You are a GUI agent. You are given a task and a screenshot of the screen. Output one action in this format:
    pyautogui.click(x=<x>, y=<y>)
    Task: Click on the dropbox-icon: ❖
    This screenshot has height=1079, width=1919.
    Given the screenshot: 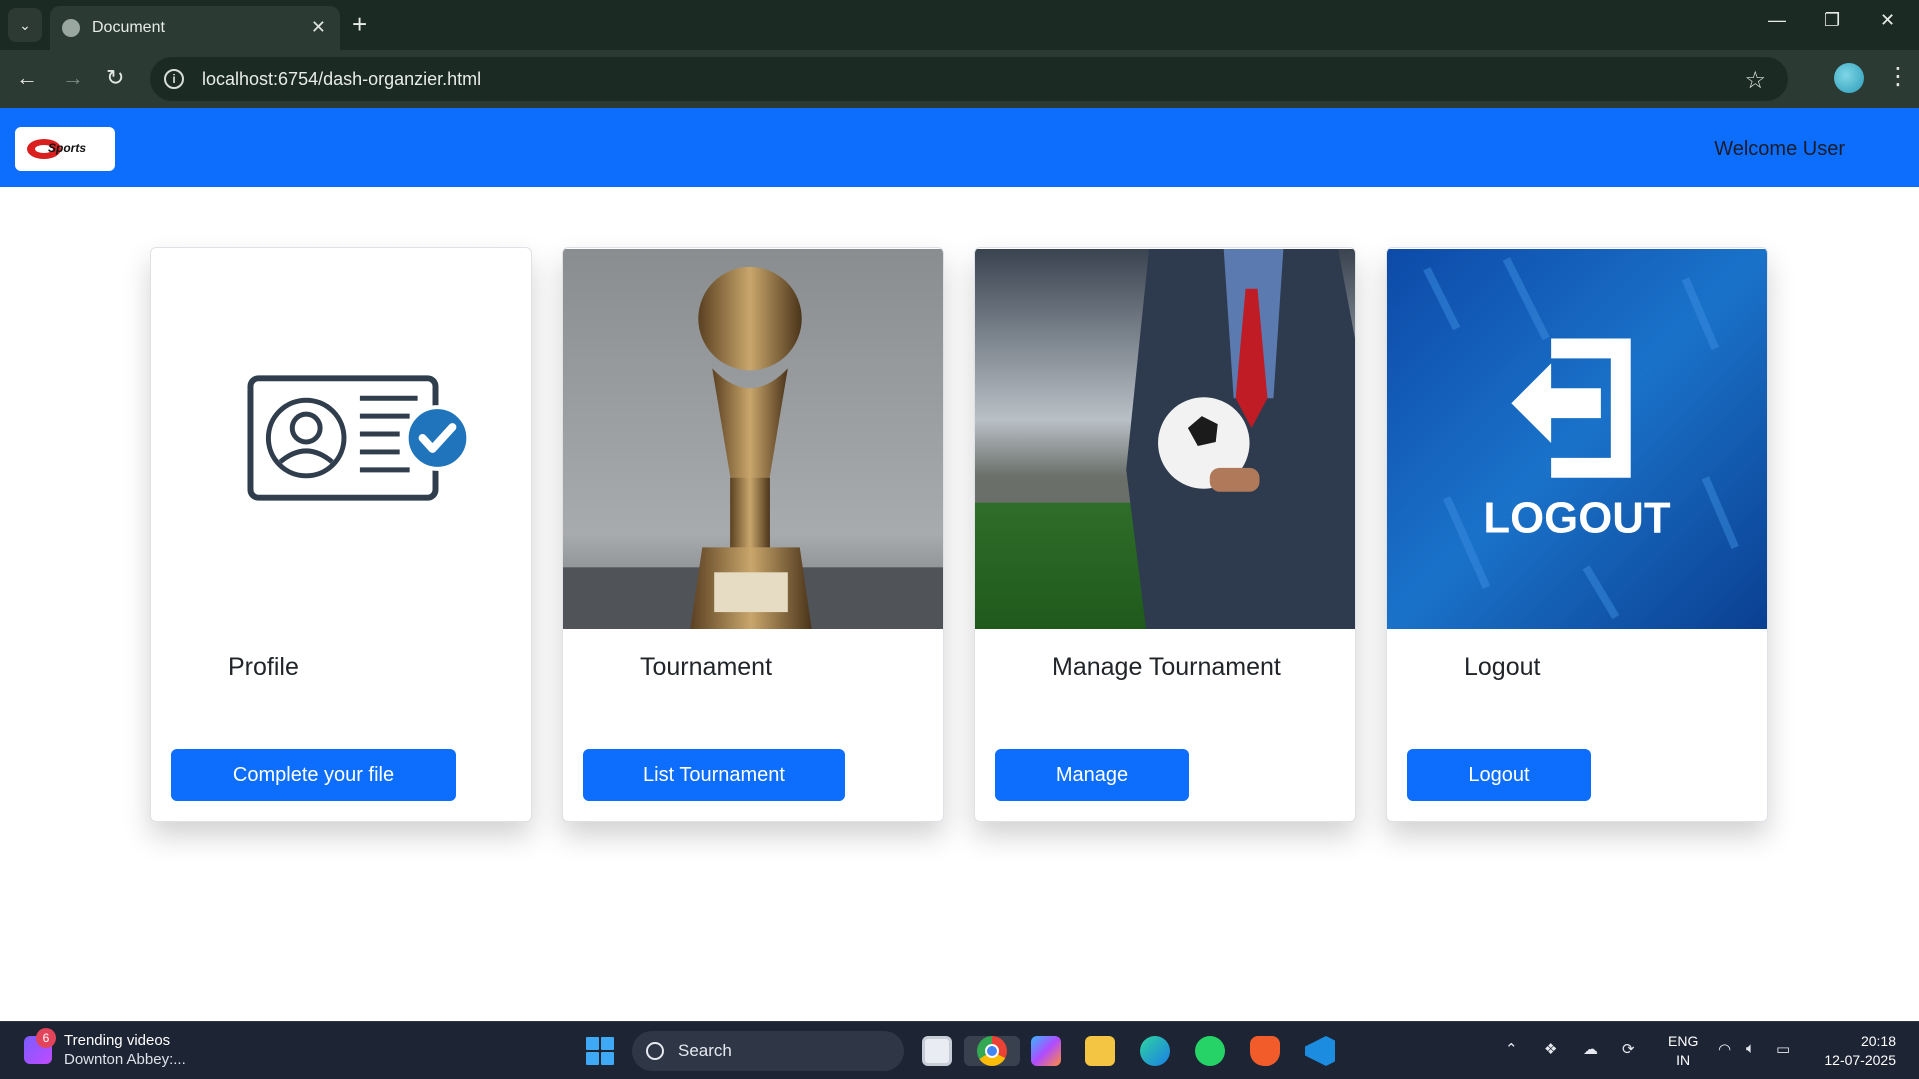 What is the action you would take?
    pyautogui.click(x=1550, y=1049)
    